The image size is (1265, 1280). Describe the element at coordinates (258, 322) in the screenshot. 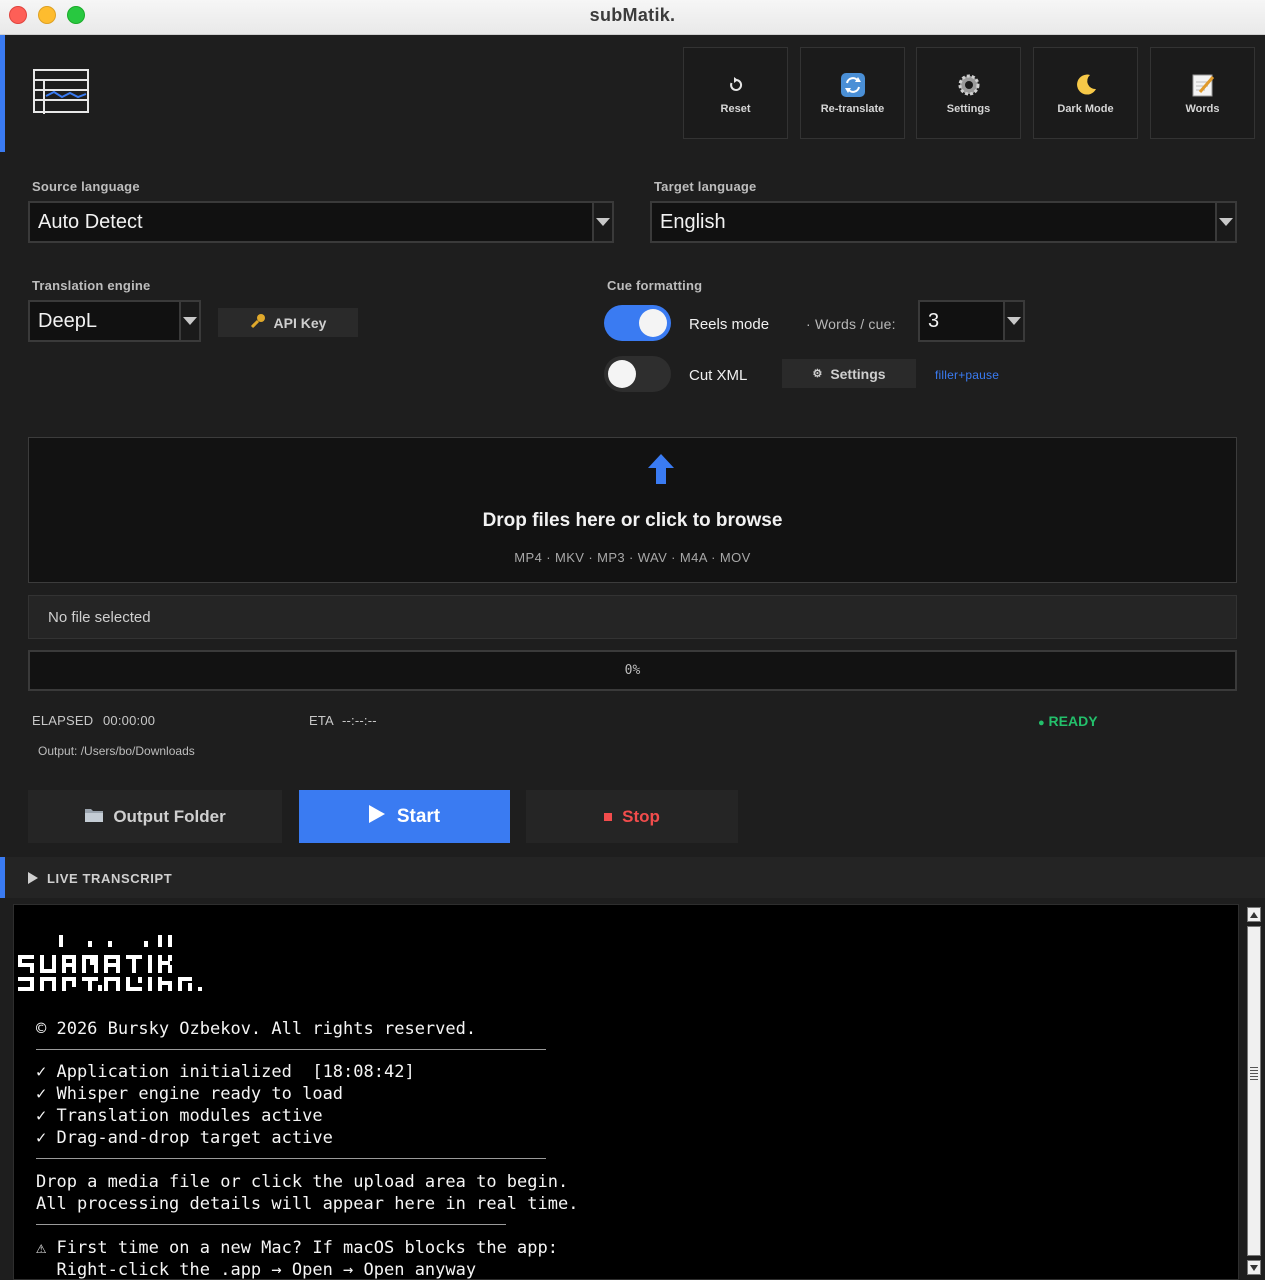

I see `key-icon` at that location.